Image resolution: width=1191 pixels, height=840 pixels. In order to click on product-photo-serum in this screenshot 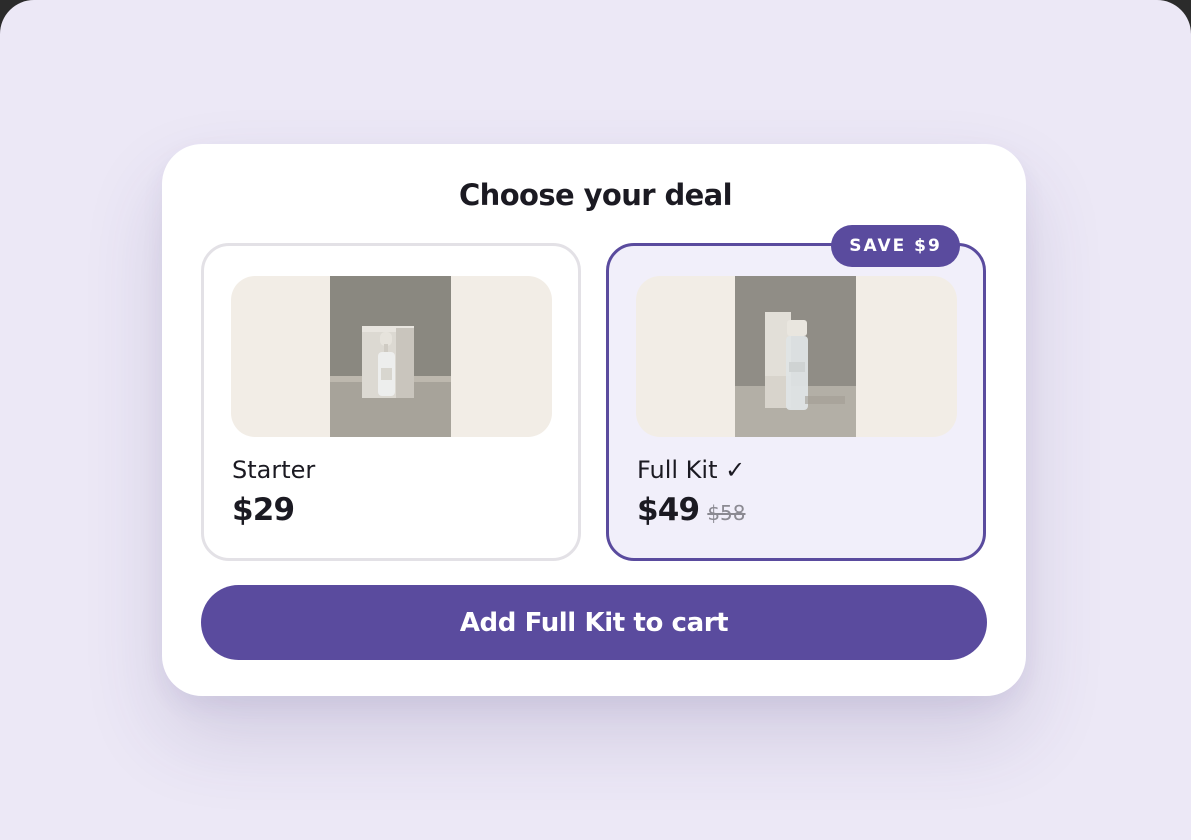, I will do `click(390, 356)`.